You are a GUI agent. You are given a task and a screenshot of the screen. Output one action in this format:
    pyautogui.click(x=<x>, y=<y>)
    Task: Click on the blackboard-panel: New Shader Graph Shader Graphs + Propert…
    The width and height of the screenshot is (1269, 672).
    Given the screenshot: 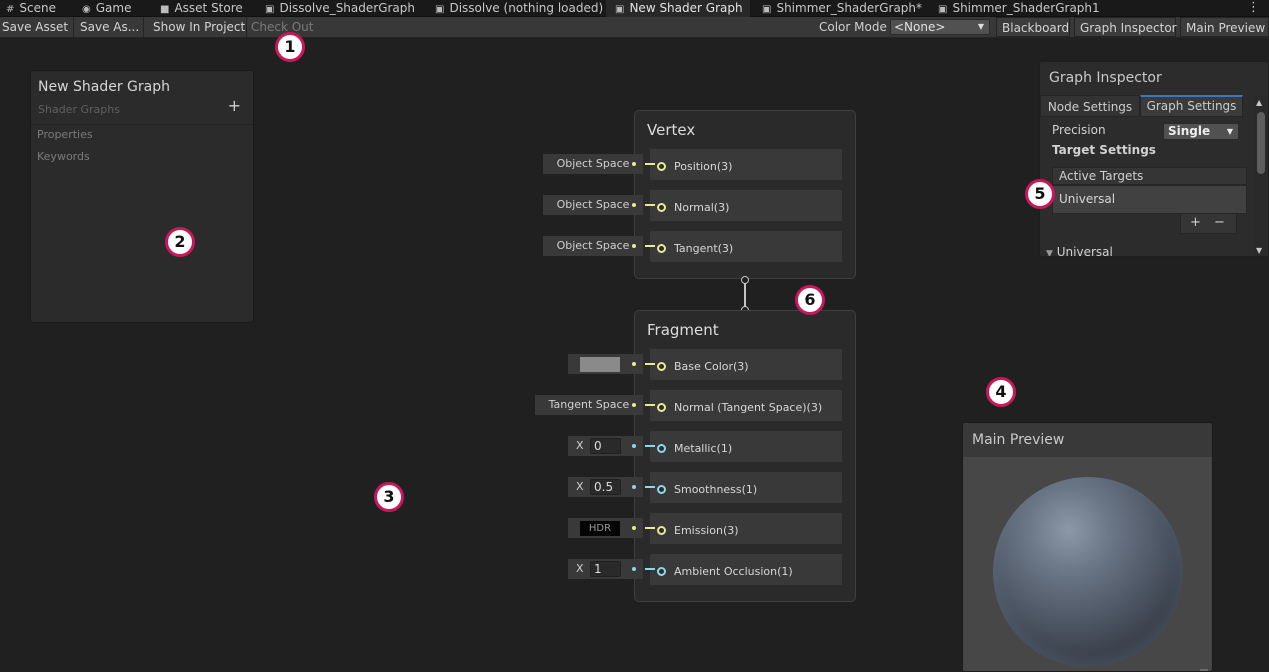 What is the action you would take?
    pyautogui.click(x=142, y=196)
    